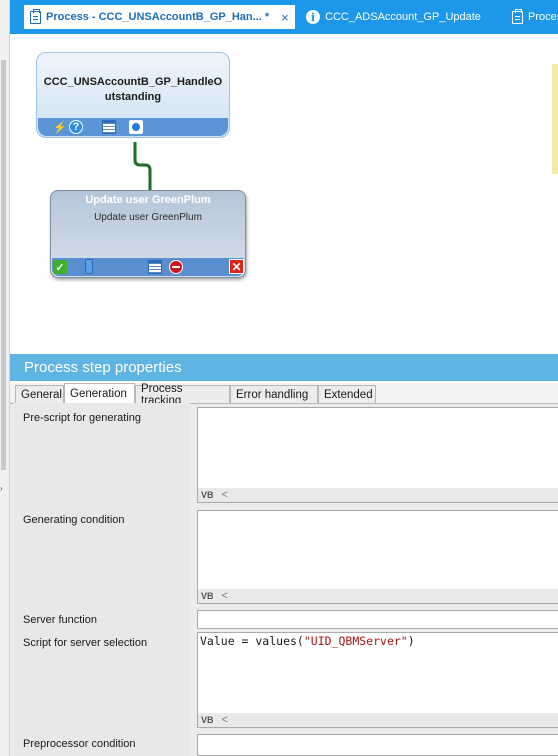  I want to click on properties-title: Process step properties, so click(103, 367).